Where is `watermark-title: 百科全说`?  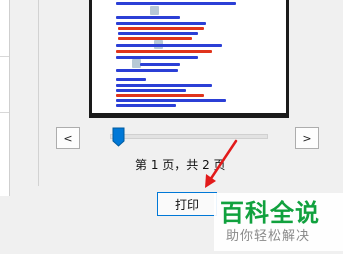 watermark-title: 百科全说 is located at coordinates (270, 213).